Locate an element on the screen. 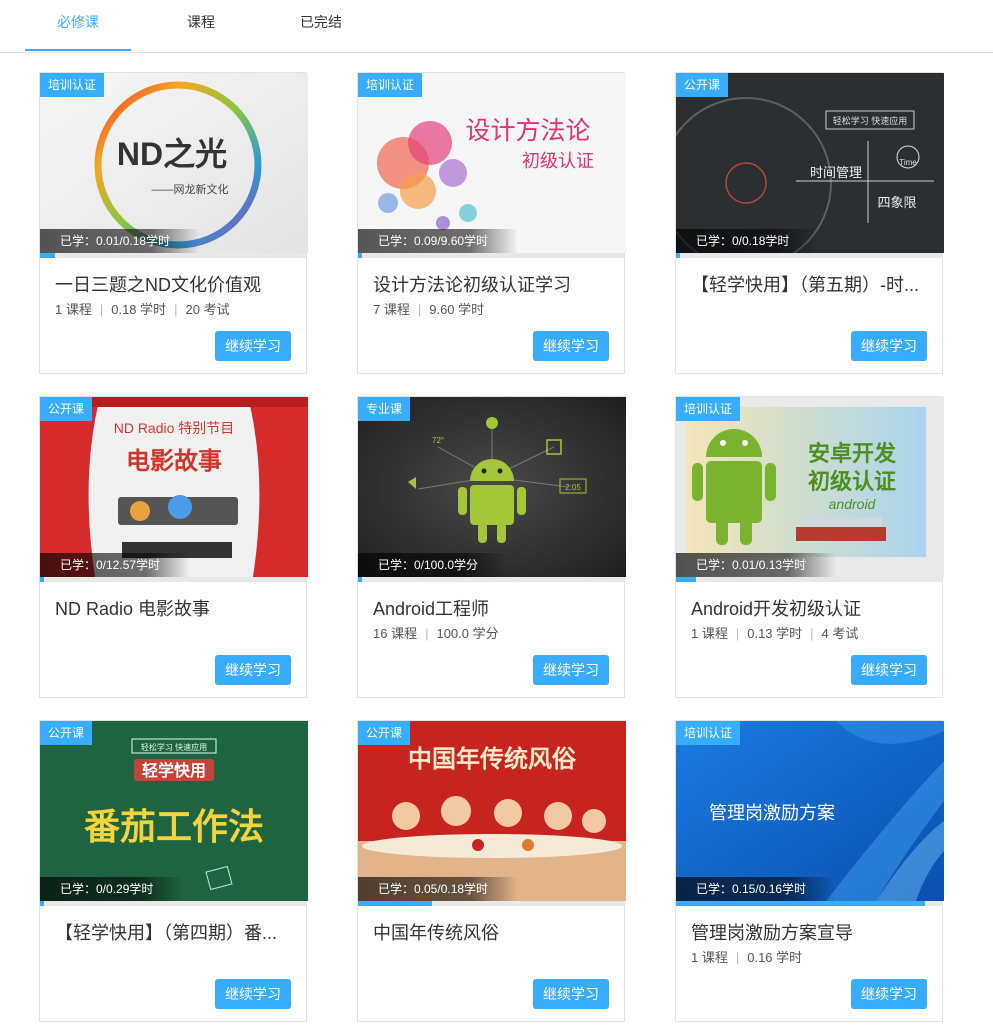  tab-bar: 必修课 课程 已完结 is located at coordinates (496, 26).